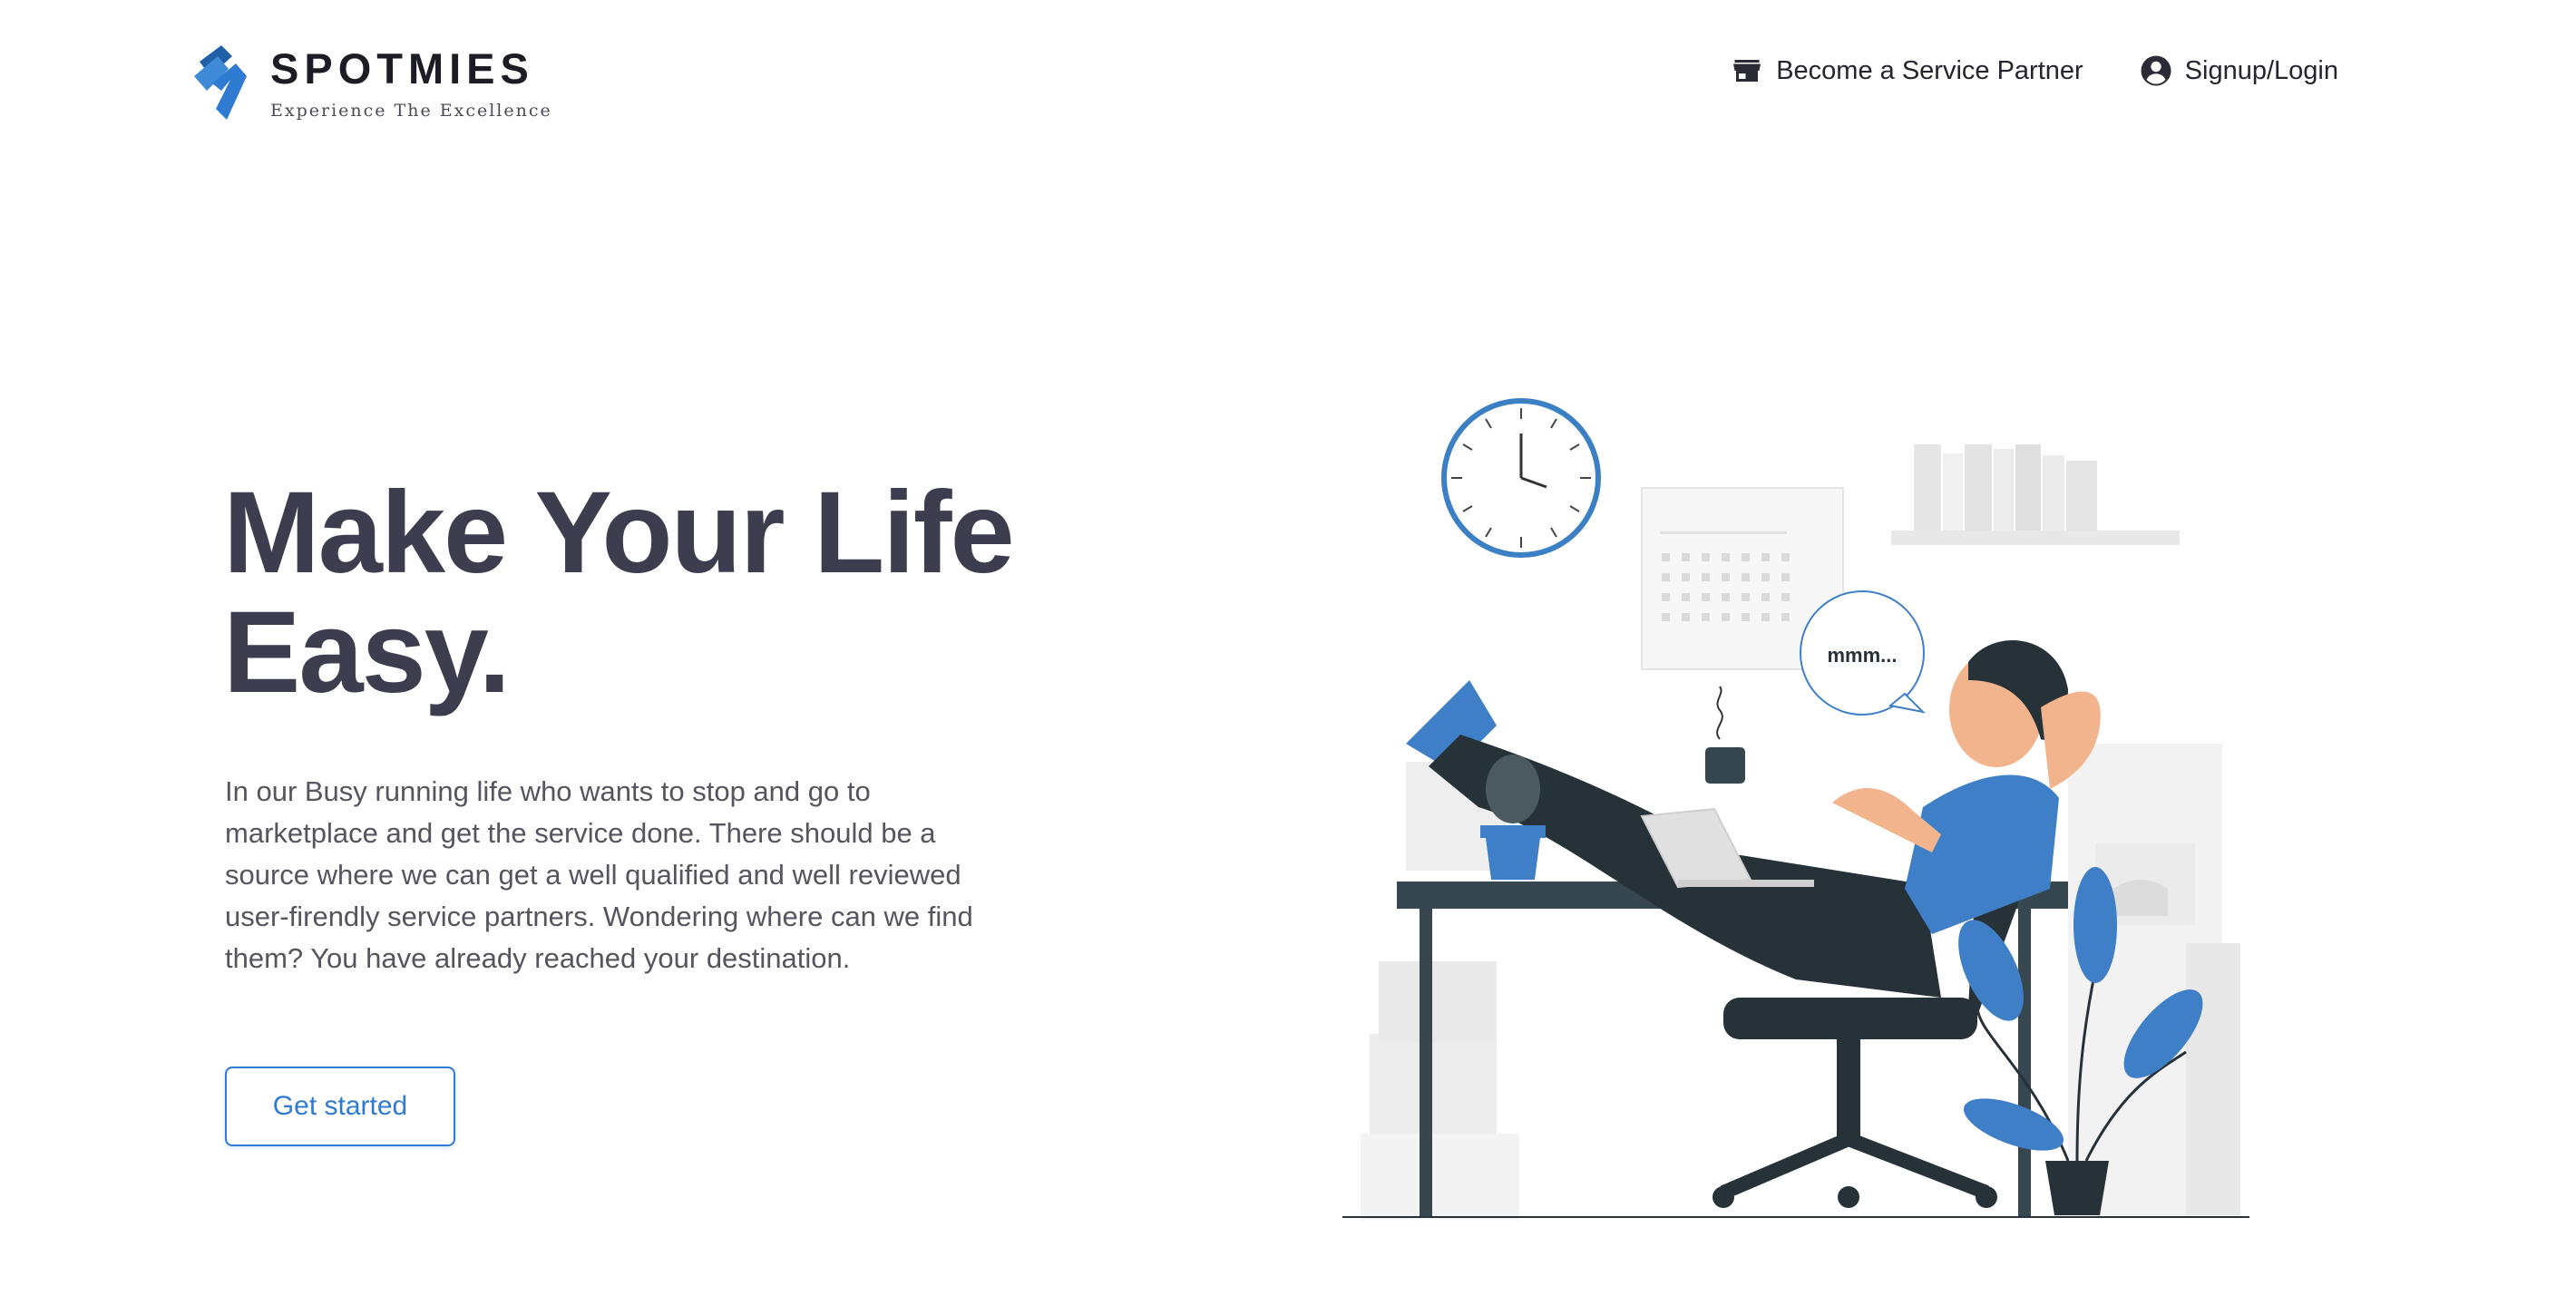 Image resolution: width=2576 pixels, height=1315 pixels. I want to click on hero-title: Make Your Life Easy., so click(619, 593).